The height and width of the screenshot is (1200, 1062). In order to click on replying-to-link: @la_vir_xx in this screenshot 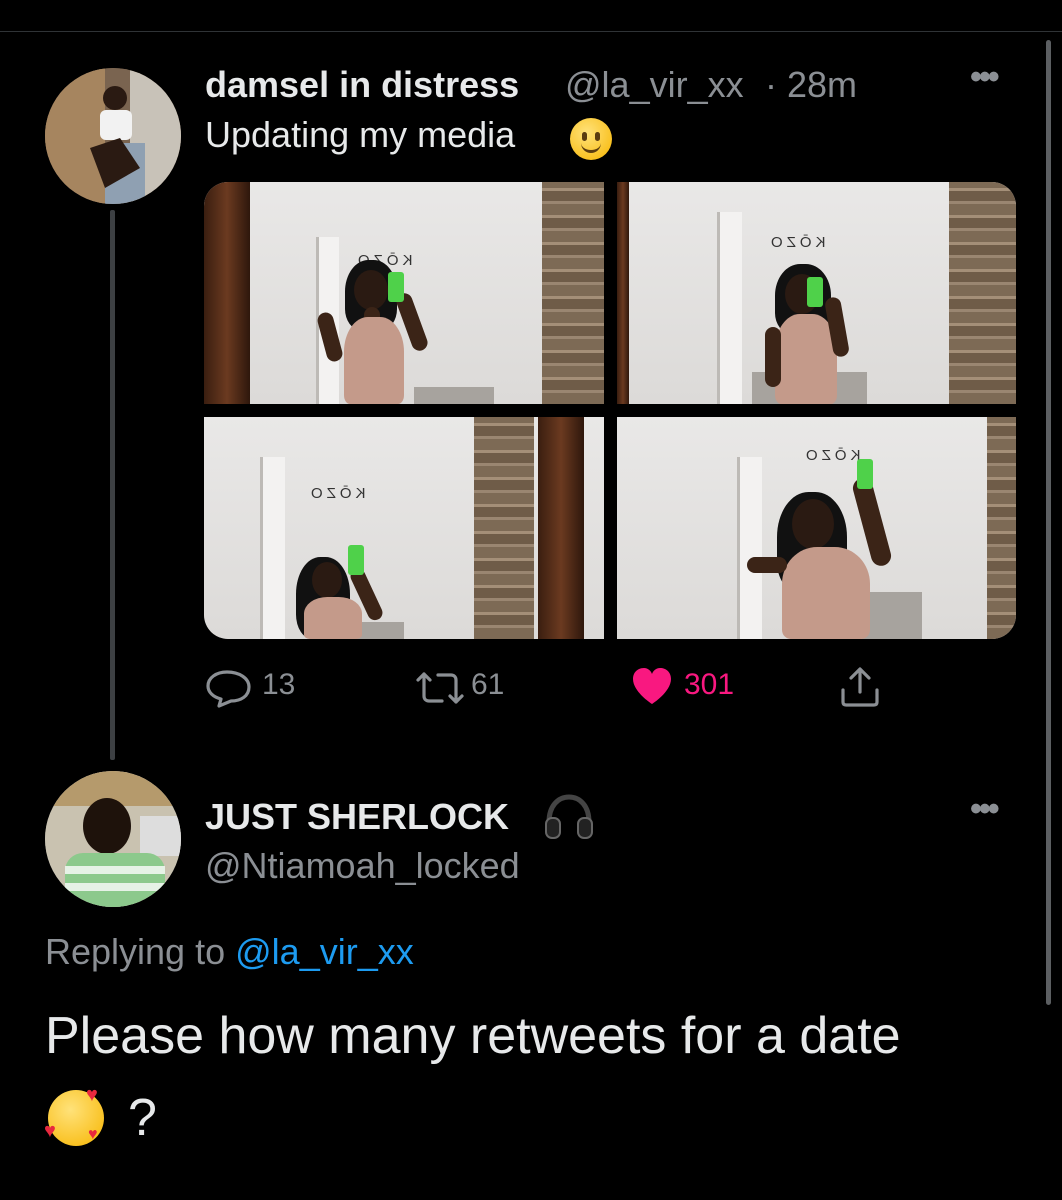, I will do `click(324, 951)`.